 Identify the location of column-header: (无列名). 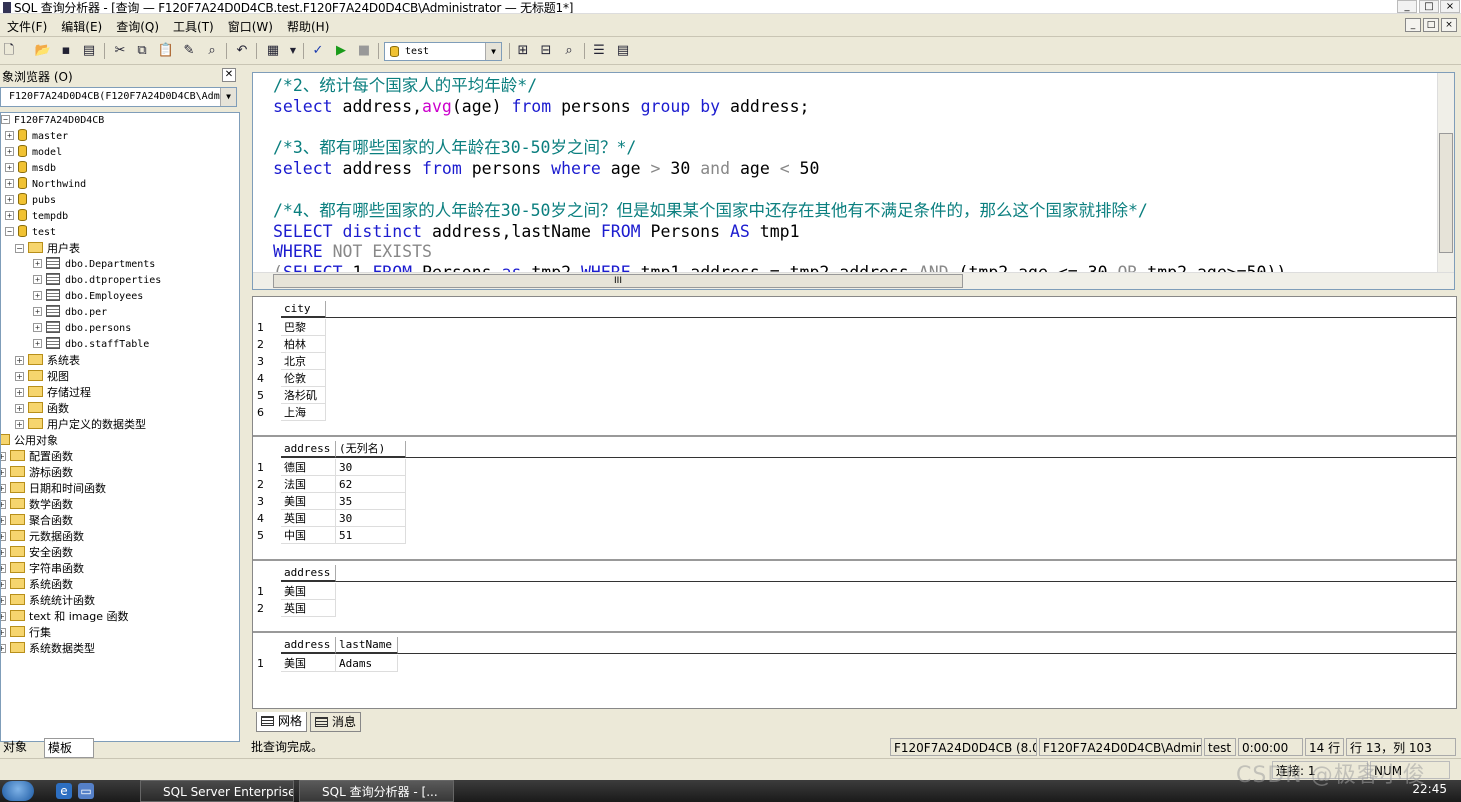
(371, 449).